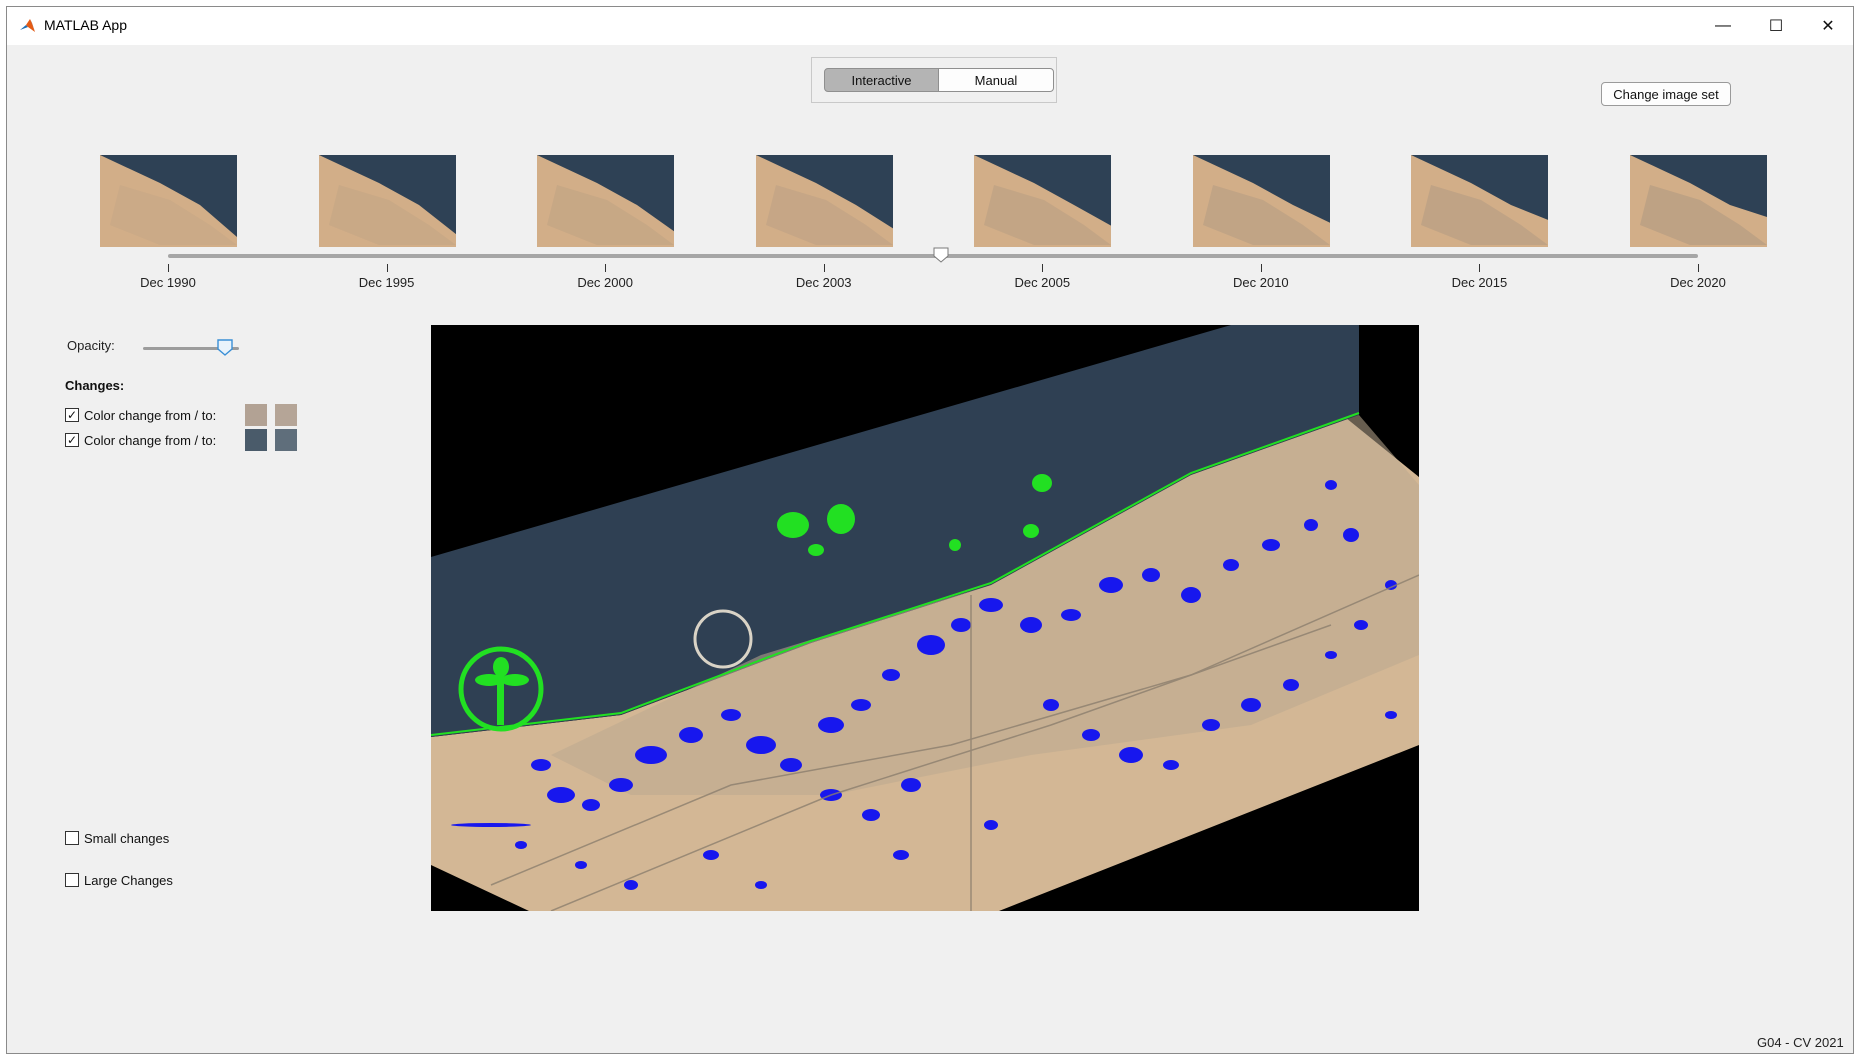 The width and height of the screenshot is (1860, 1064). I want to click on close-button: ✕, so click(1827, 26).